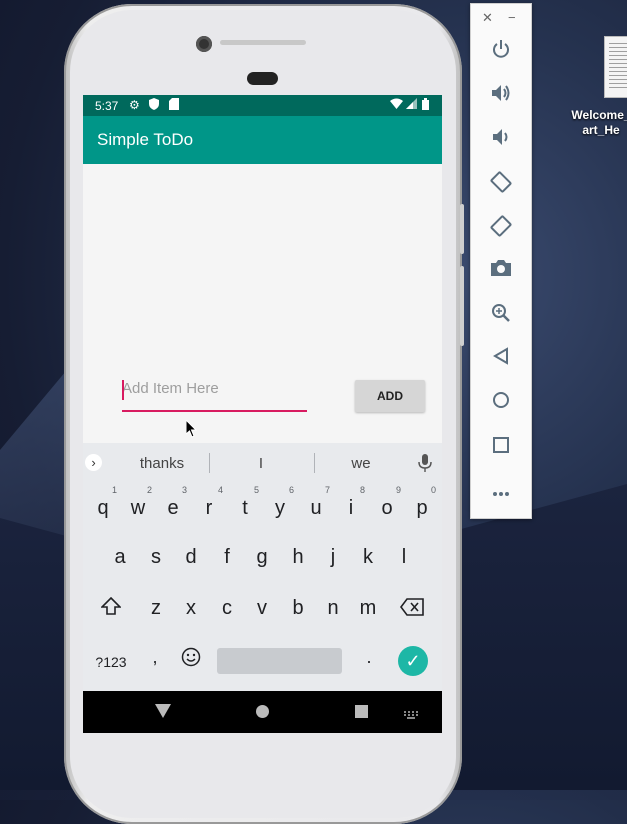 Image resolution: width=627 pixels, height=824 pixels. Describe the element at coordinates (138, 508) in the screenshot. I see `key-label: w` at that location.